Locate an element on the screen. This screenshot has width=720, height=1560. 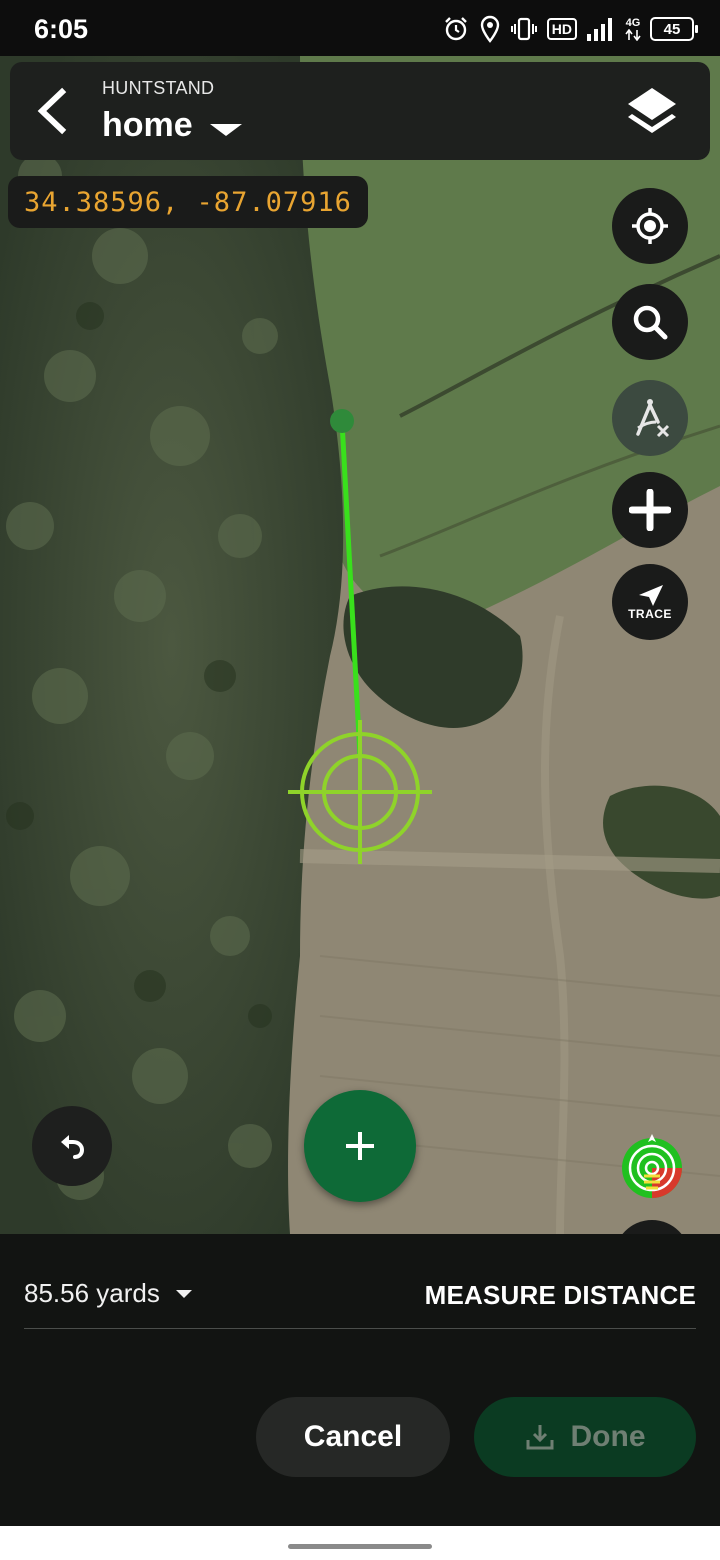
status-time: 6:05 is located at coordinates (61, 29).